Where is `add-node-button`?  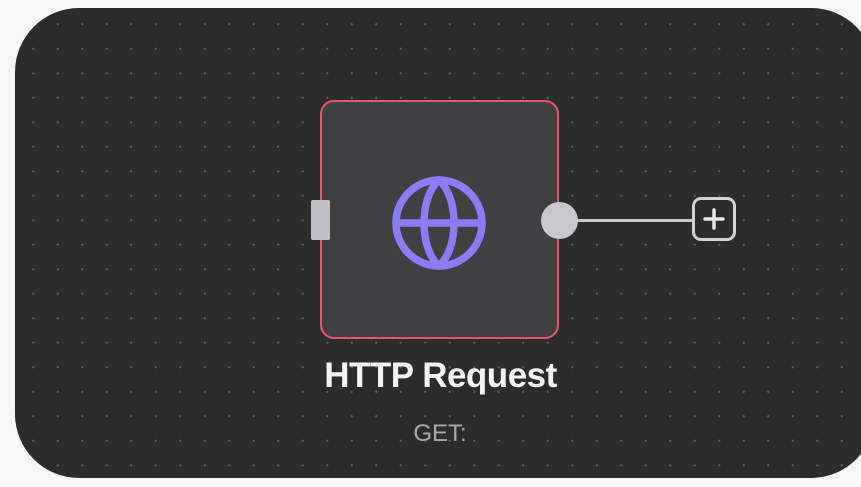
add-node-button is located at coordinates (714, 219).